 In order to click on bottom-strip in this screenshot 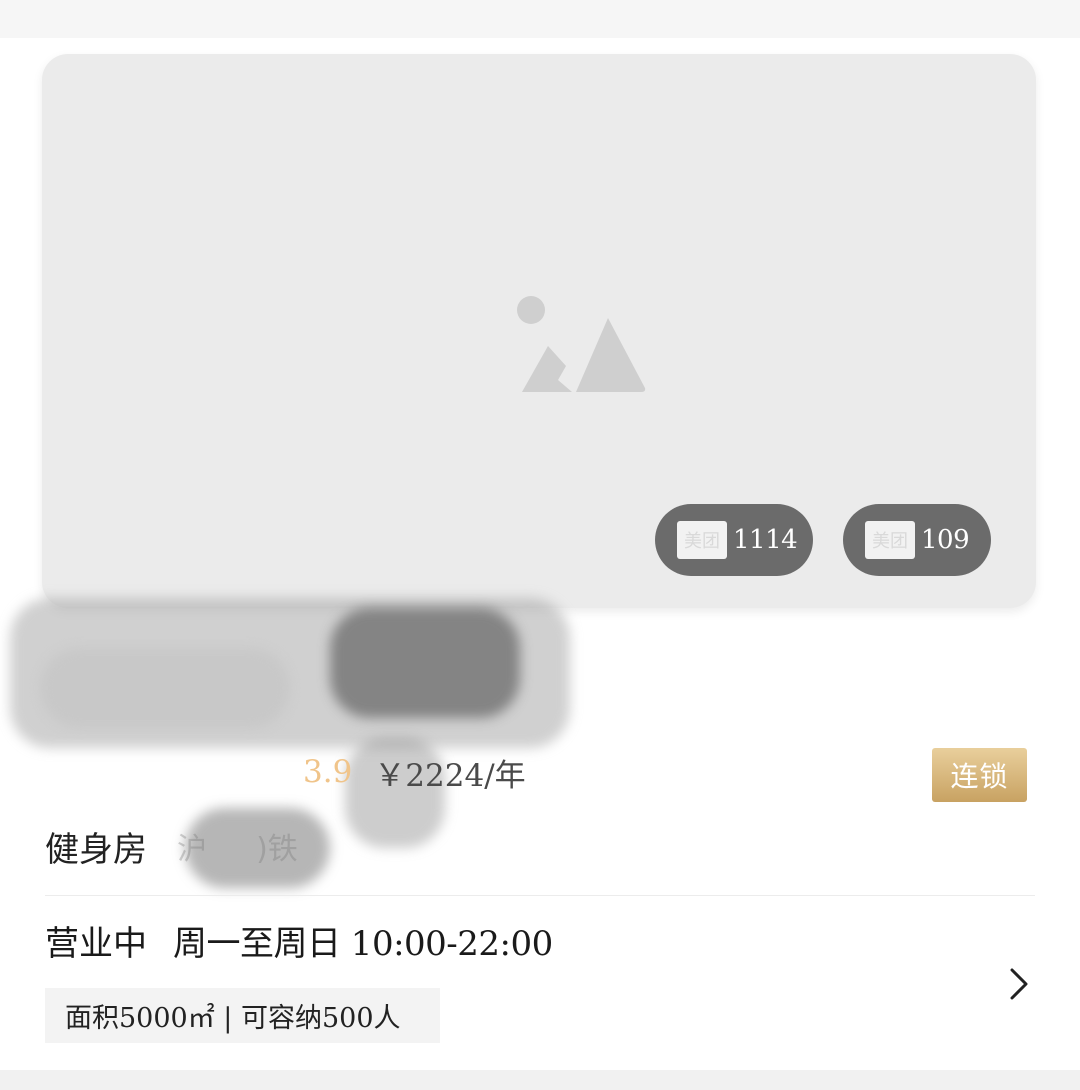, I will do `click(540, 1080)`.